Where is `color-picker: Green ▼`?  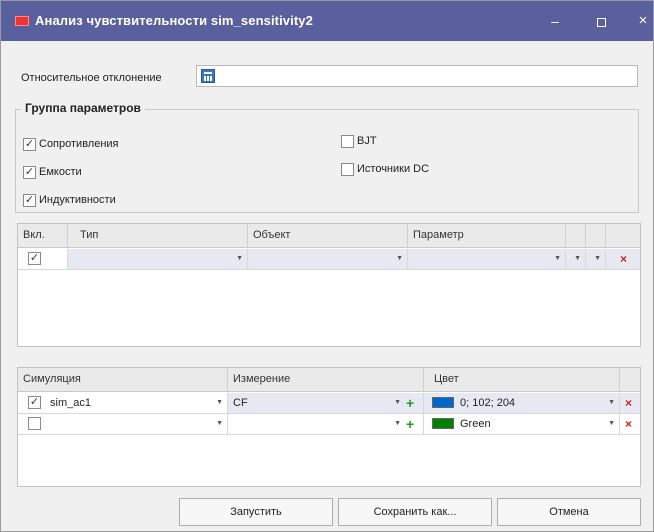 color-picker: Green ▼ is located at coordinates (522, 424).